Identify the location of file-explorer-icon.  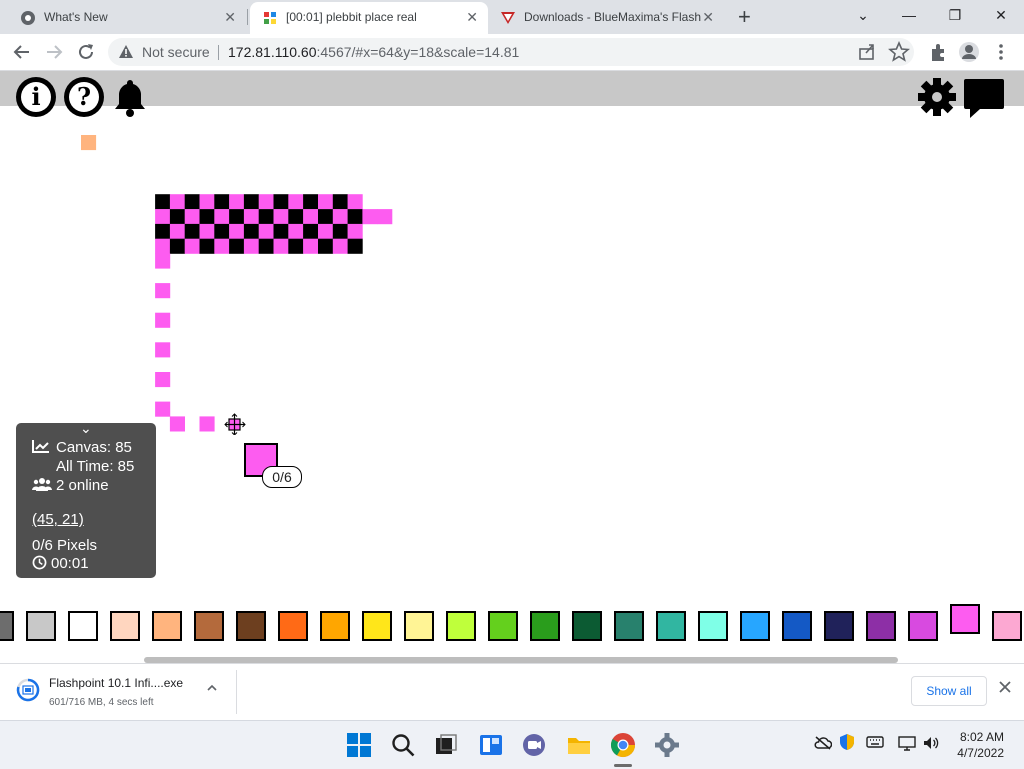
(579, 745).